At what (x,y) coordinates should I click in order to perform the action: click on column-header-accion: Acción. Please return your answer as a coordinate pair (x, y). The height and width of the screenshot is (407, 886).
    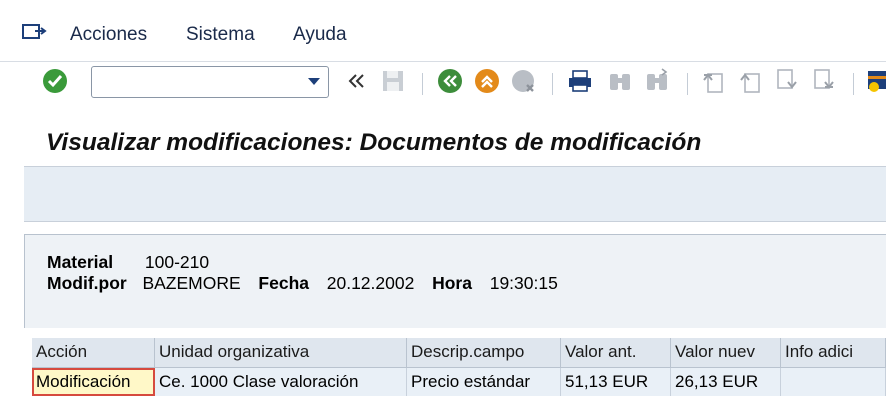
    Looking at the image, I should click on (93, 353).